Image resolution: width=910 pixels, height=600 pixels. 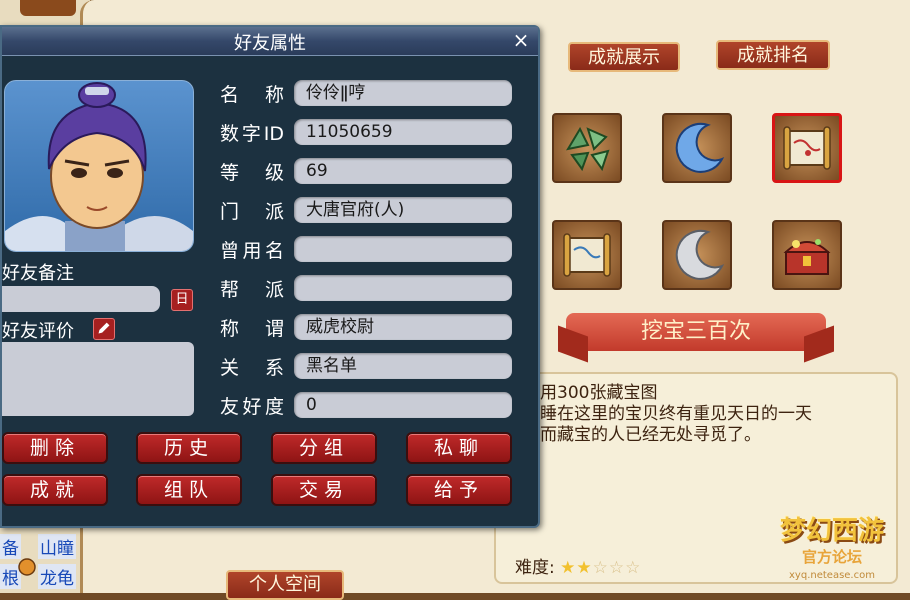 I want to click on avatar, so click(x=99, y=166).